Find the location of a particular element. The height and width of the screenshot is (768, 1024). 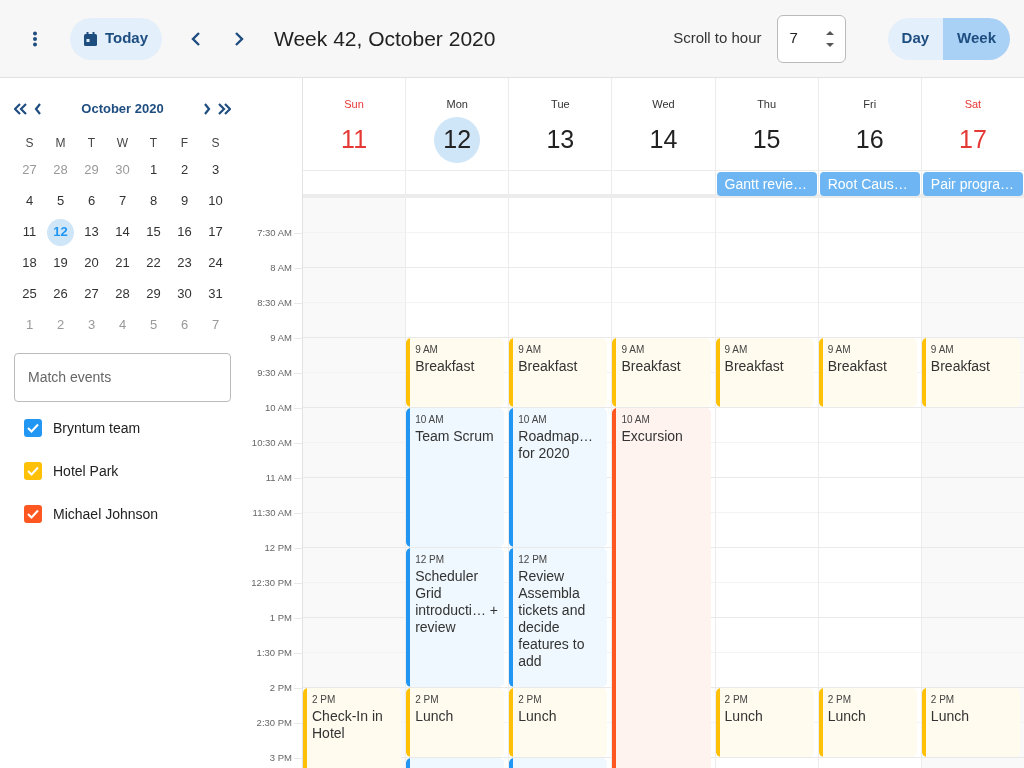

checkmark-icon is located at coordinates (33, 428).